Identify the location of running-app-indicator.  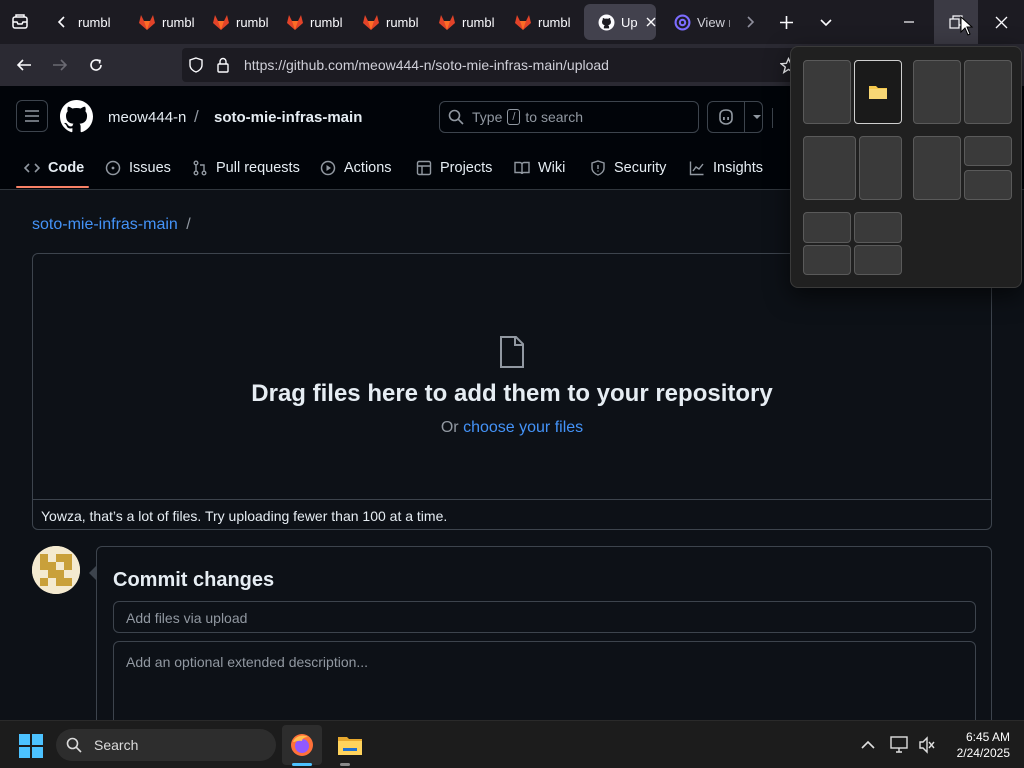
(345, 764).